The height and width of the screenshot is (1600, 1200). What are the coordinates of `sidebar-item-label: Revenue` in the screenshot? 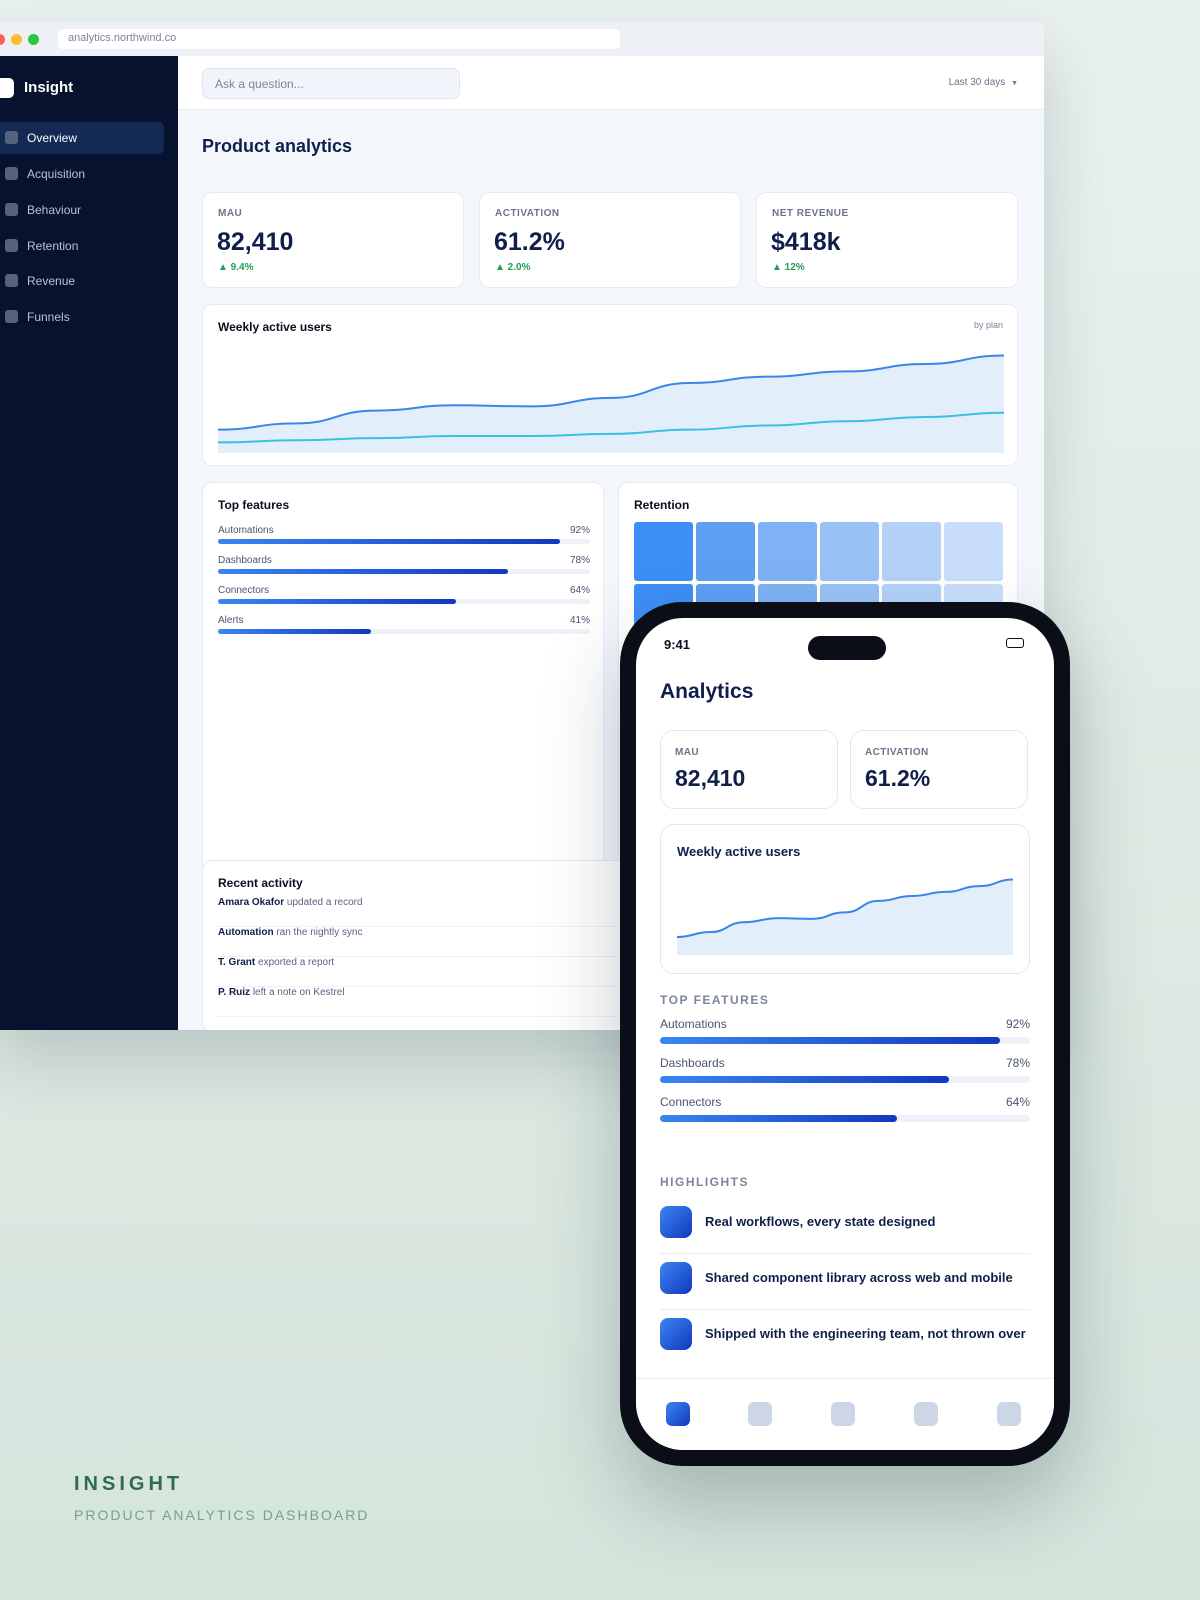 It's located at (51, 281).